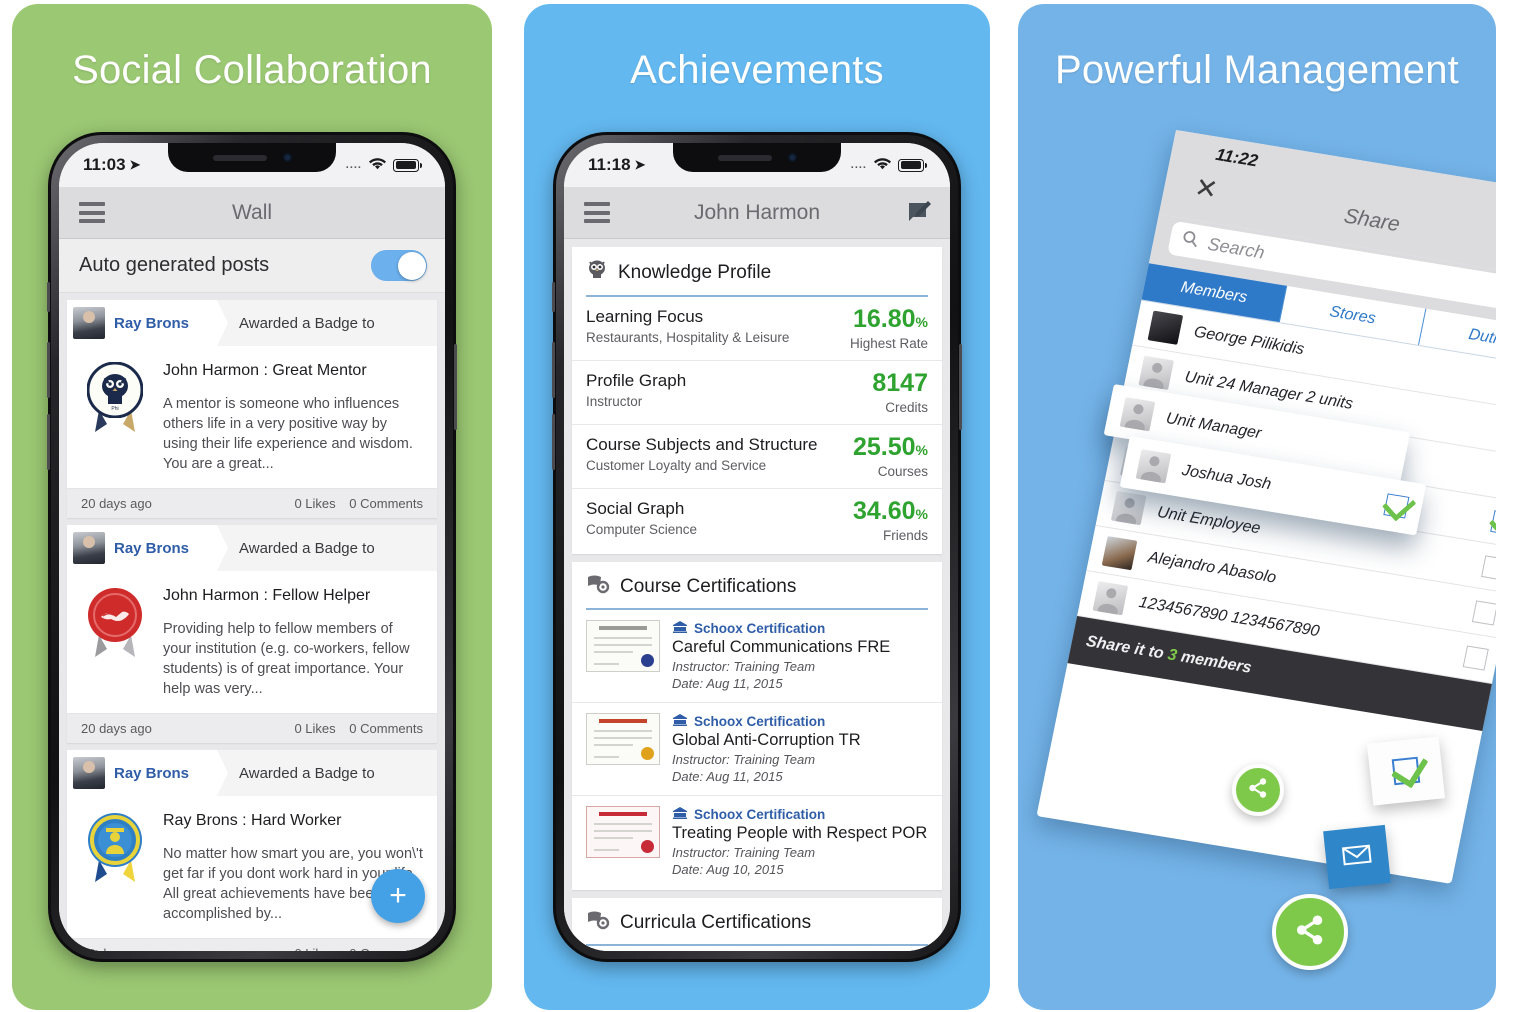 The width and height of the screenshot is (1520, 1012). What do you see at coordinates (757, 157) in the screenshot?
I see `phone-notch` at bounding box center [757, 157].